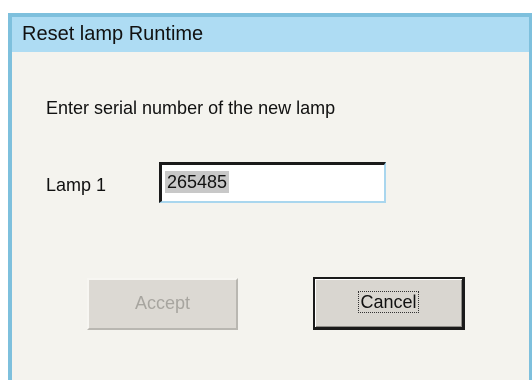 This screenshot has height=380, width=532. I want to click on accept-button: Accept, so click(162, 304).